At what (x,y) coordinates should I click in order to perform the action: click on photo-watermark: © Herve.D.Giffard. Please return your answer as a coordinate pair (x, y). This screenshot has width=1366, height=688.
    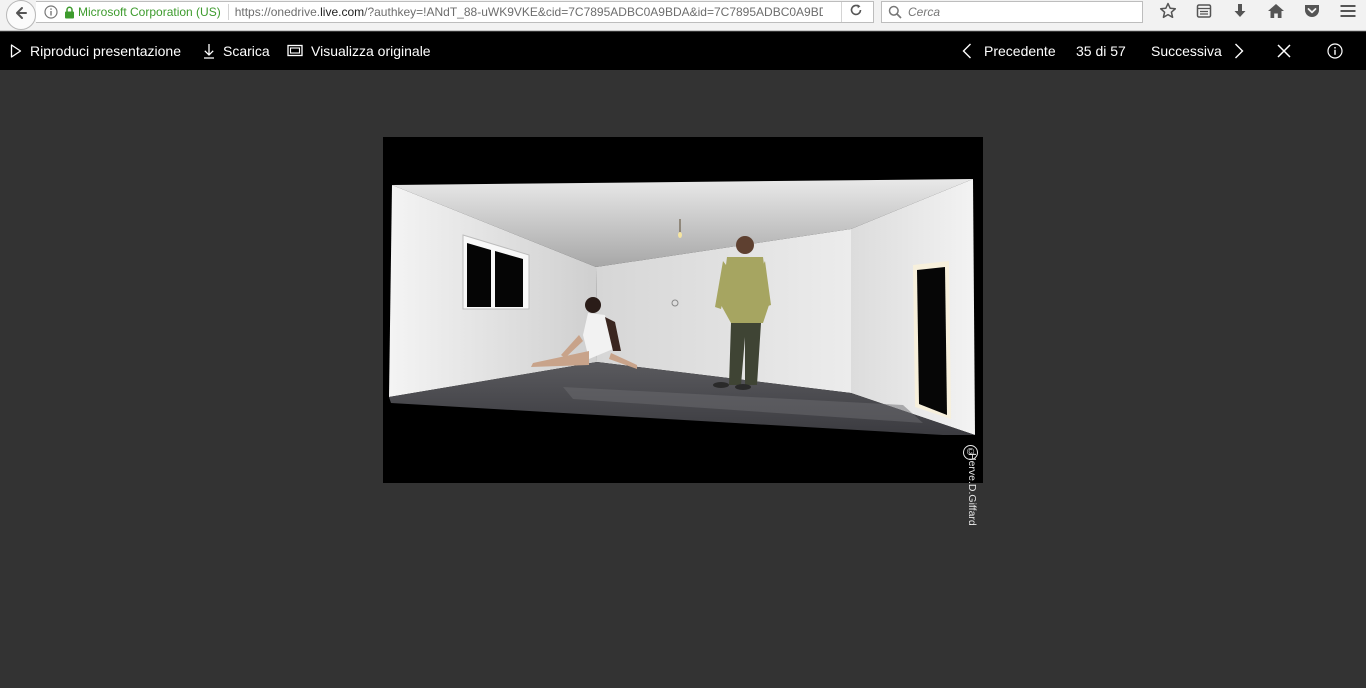
    Looking at the image, I should click on (971, 498).